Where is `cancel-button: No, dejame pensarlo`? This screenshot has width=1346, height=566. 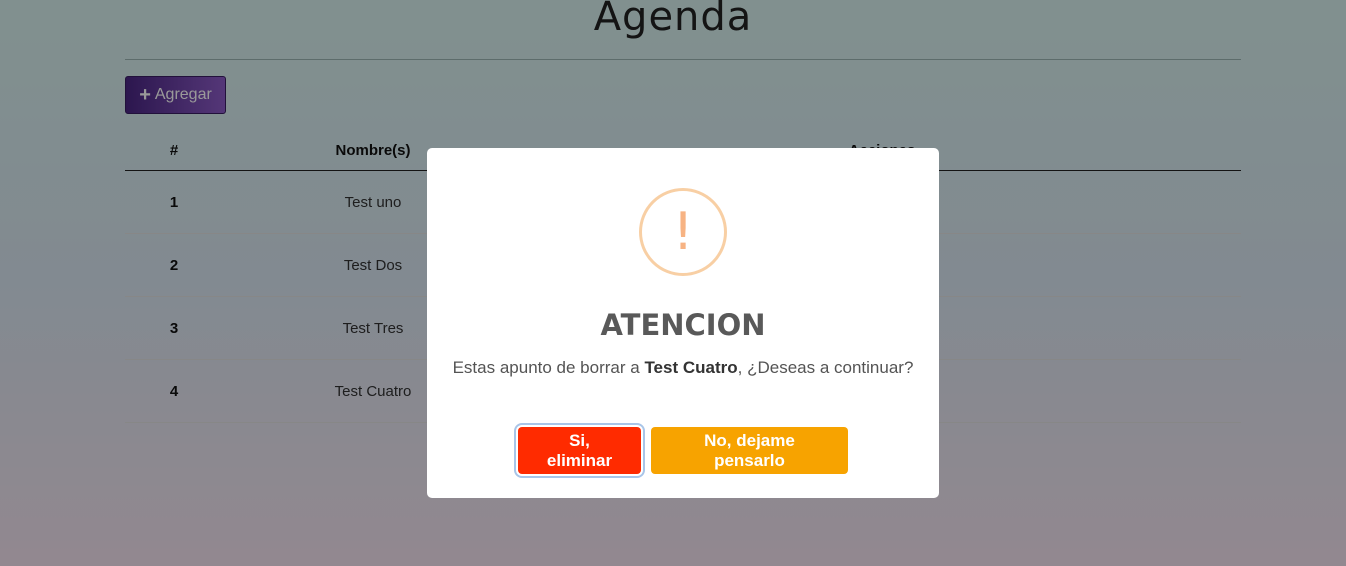
cancel-button: No, dejame pensarlo is located at coordinates (749, 450).